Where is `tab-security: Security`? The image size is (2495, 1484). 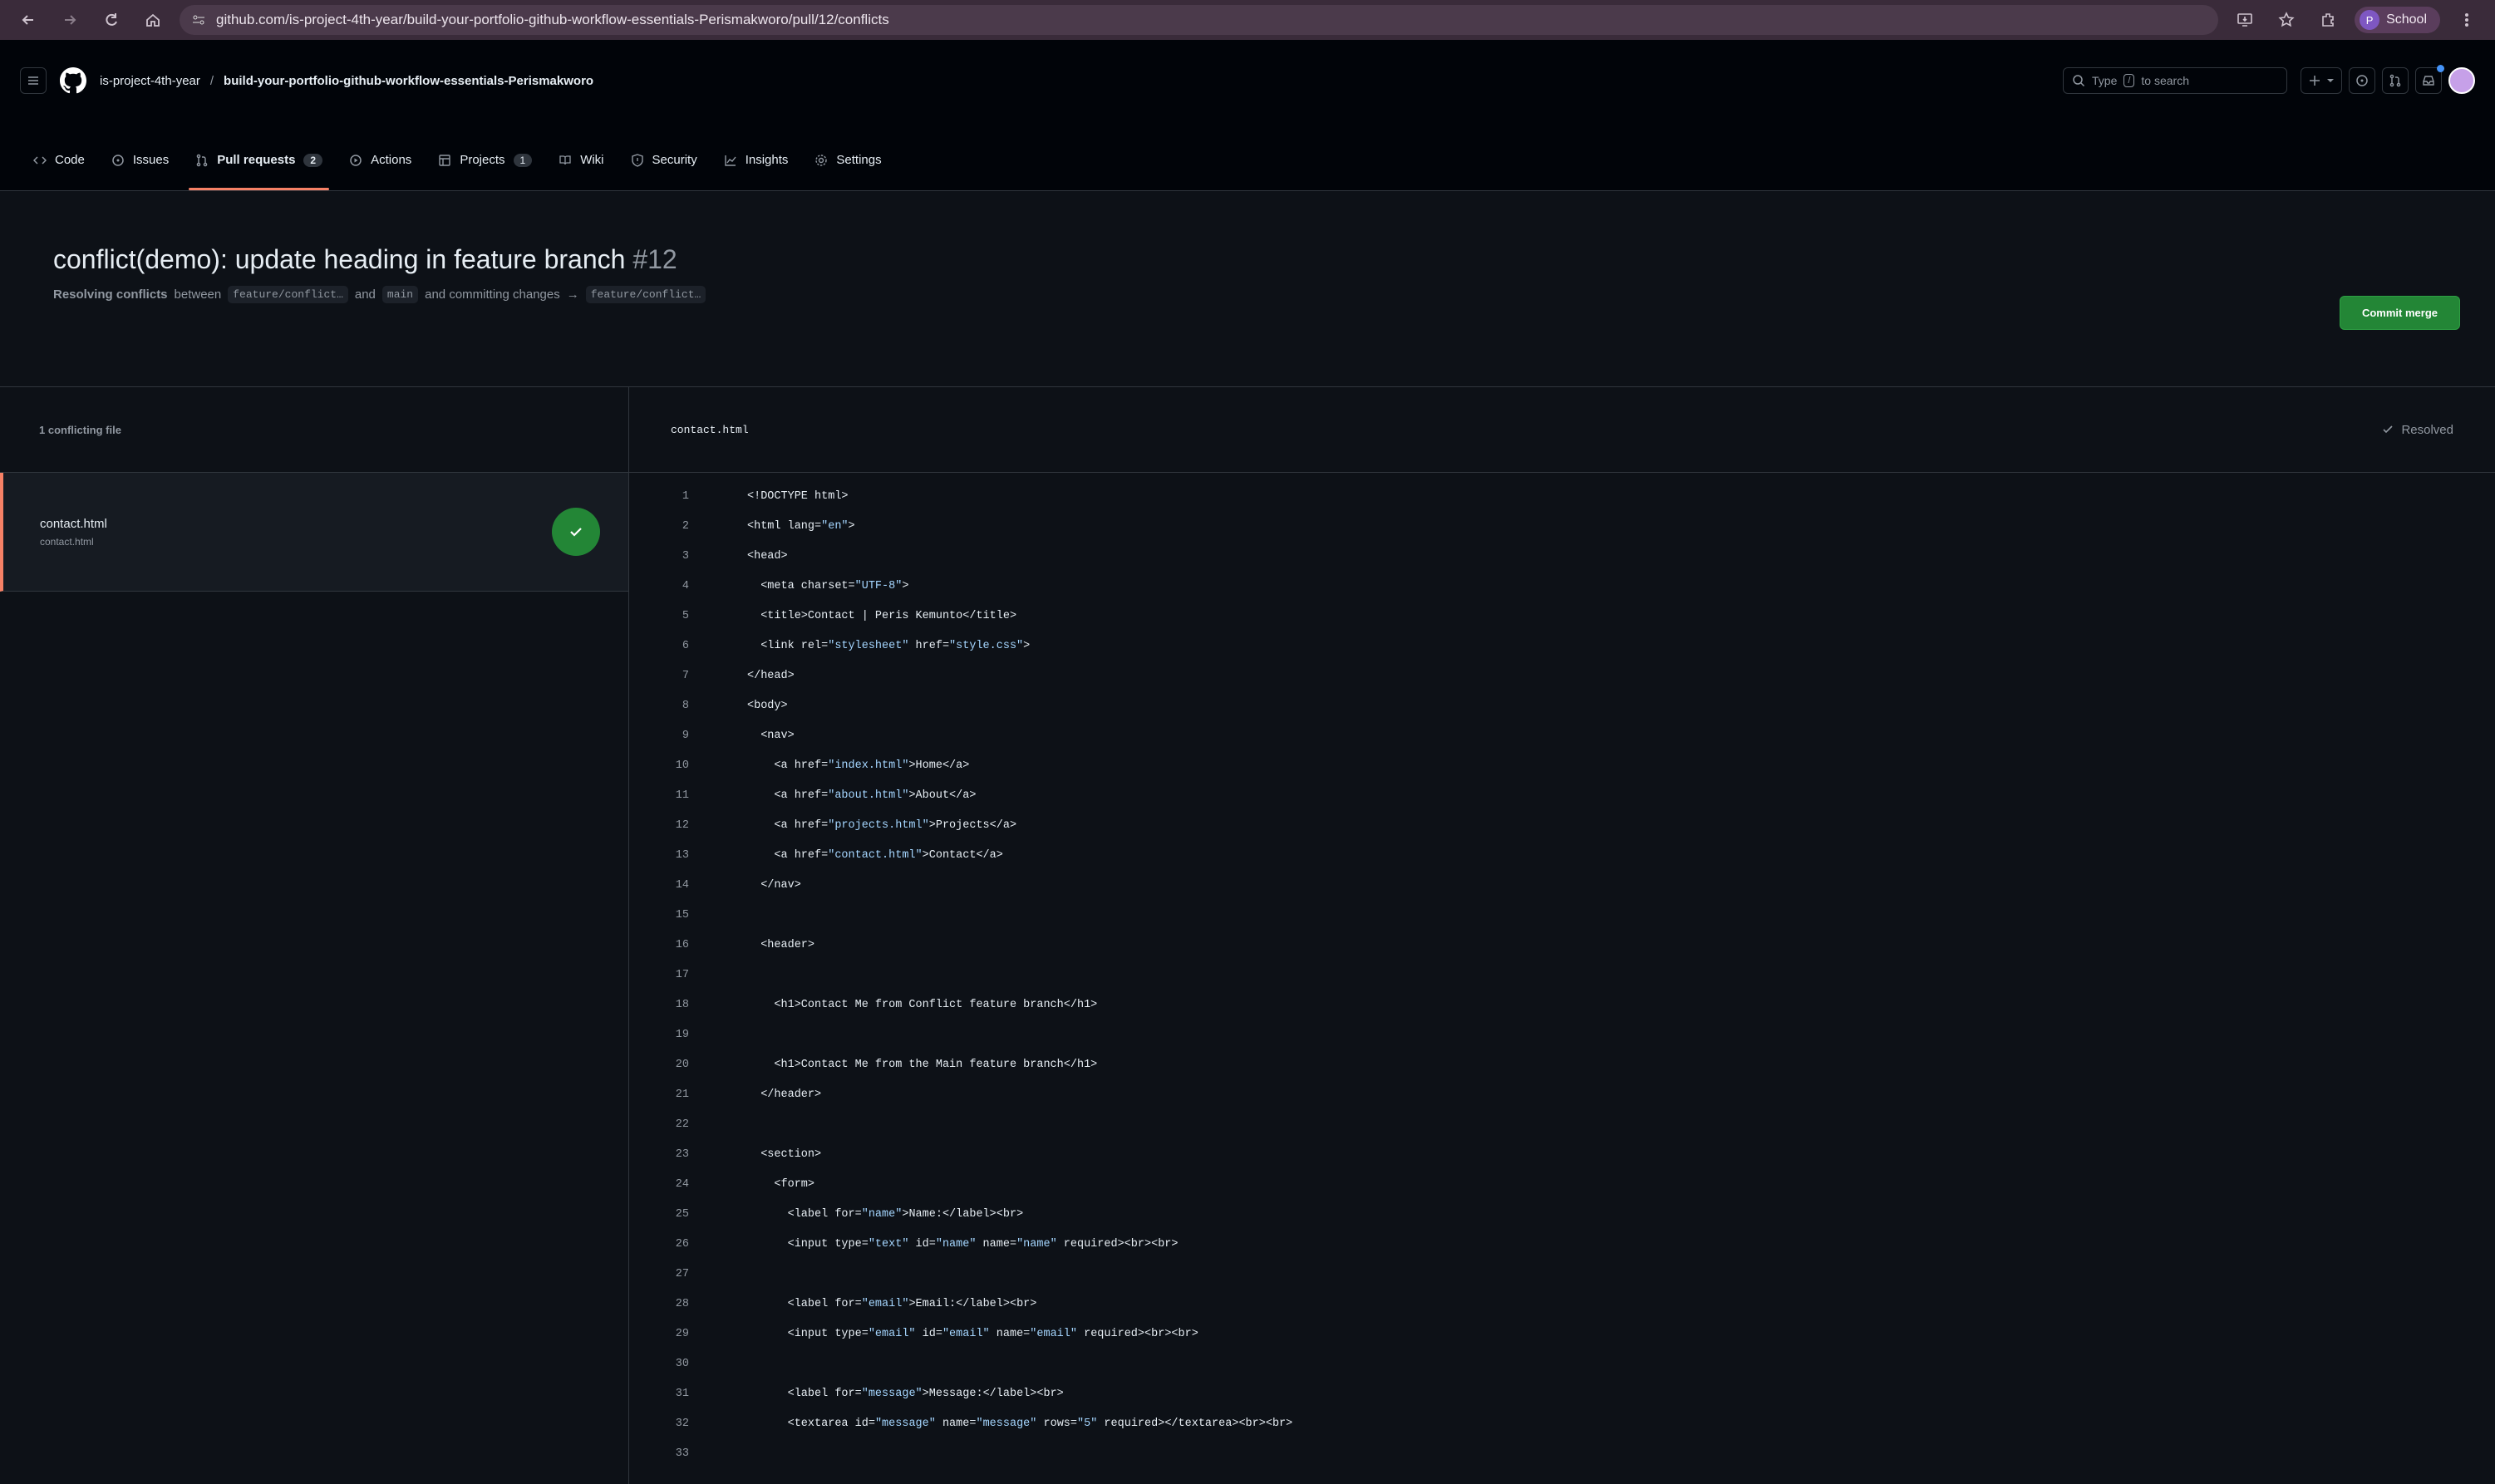 tab-security: Security is located at coordinates (664, 171).